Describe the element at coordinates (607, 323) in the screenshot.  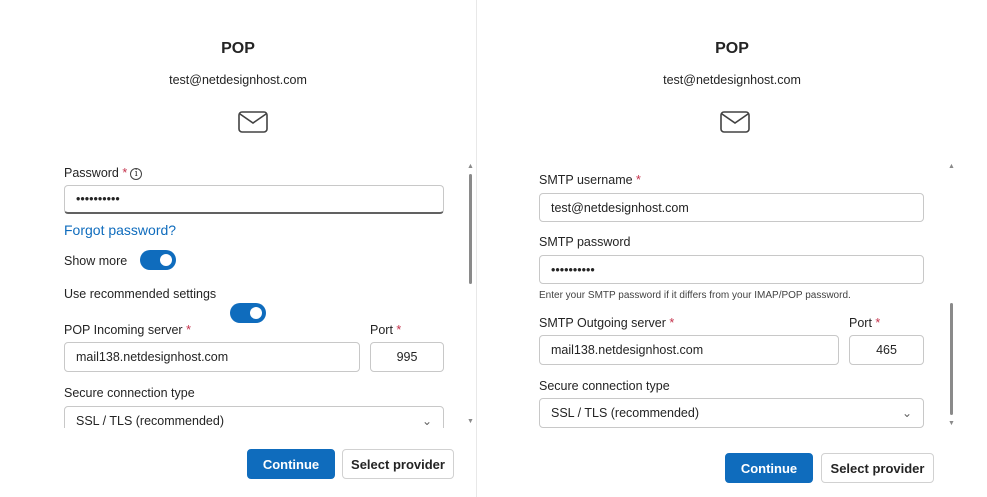
I see `outgoing-server-label: SMTP Outgoing server *` at that location.